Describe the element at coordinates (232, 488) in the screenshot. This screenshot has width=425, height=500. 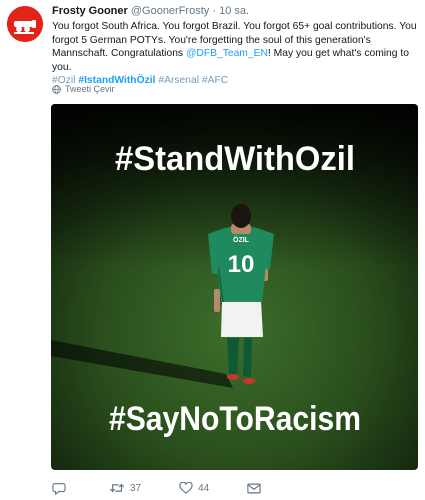
I see `tweet-actions: 37 44` at that location.